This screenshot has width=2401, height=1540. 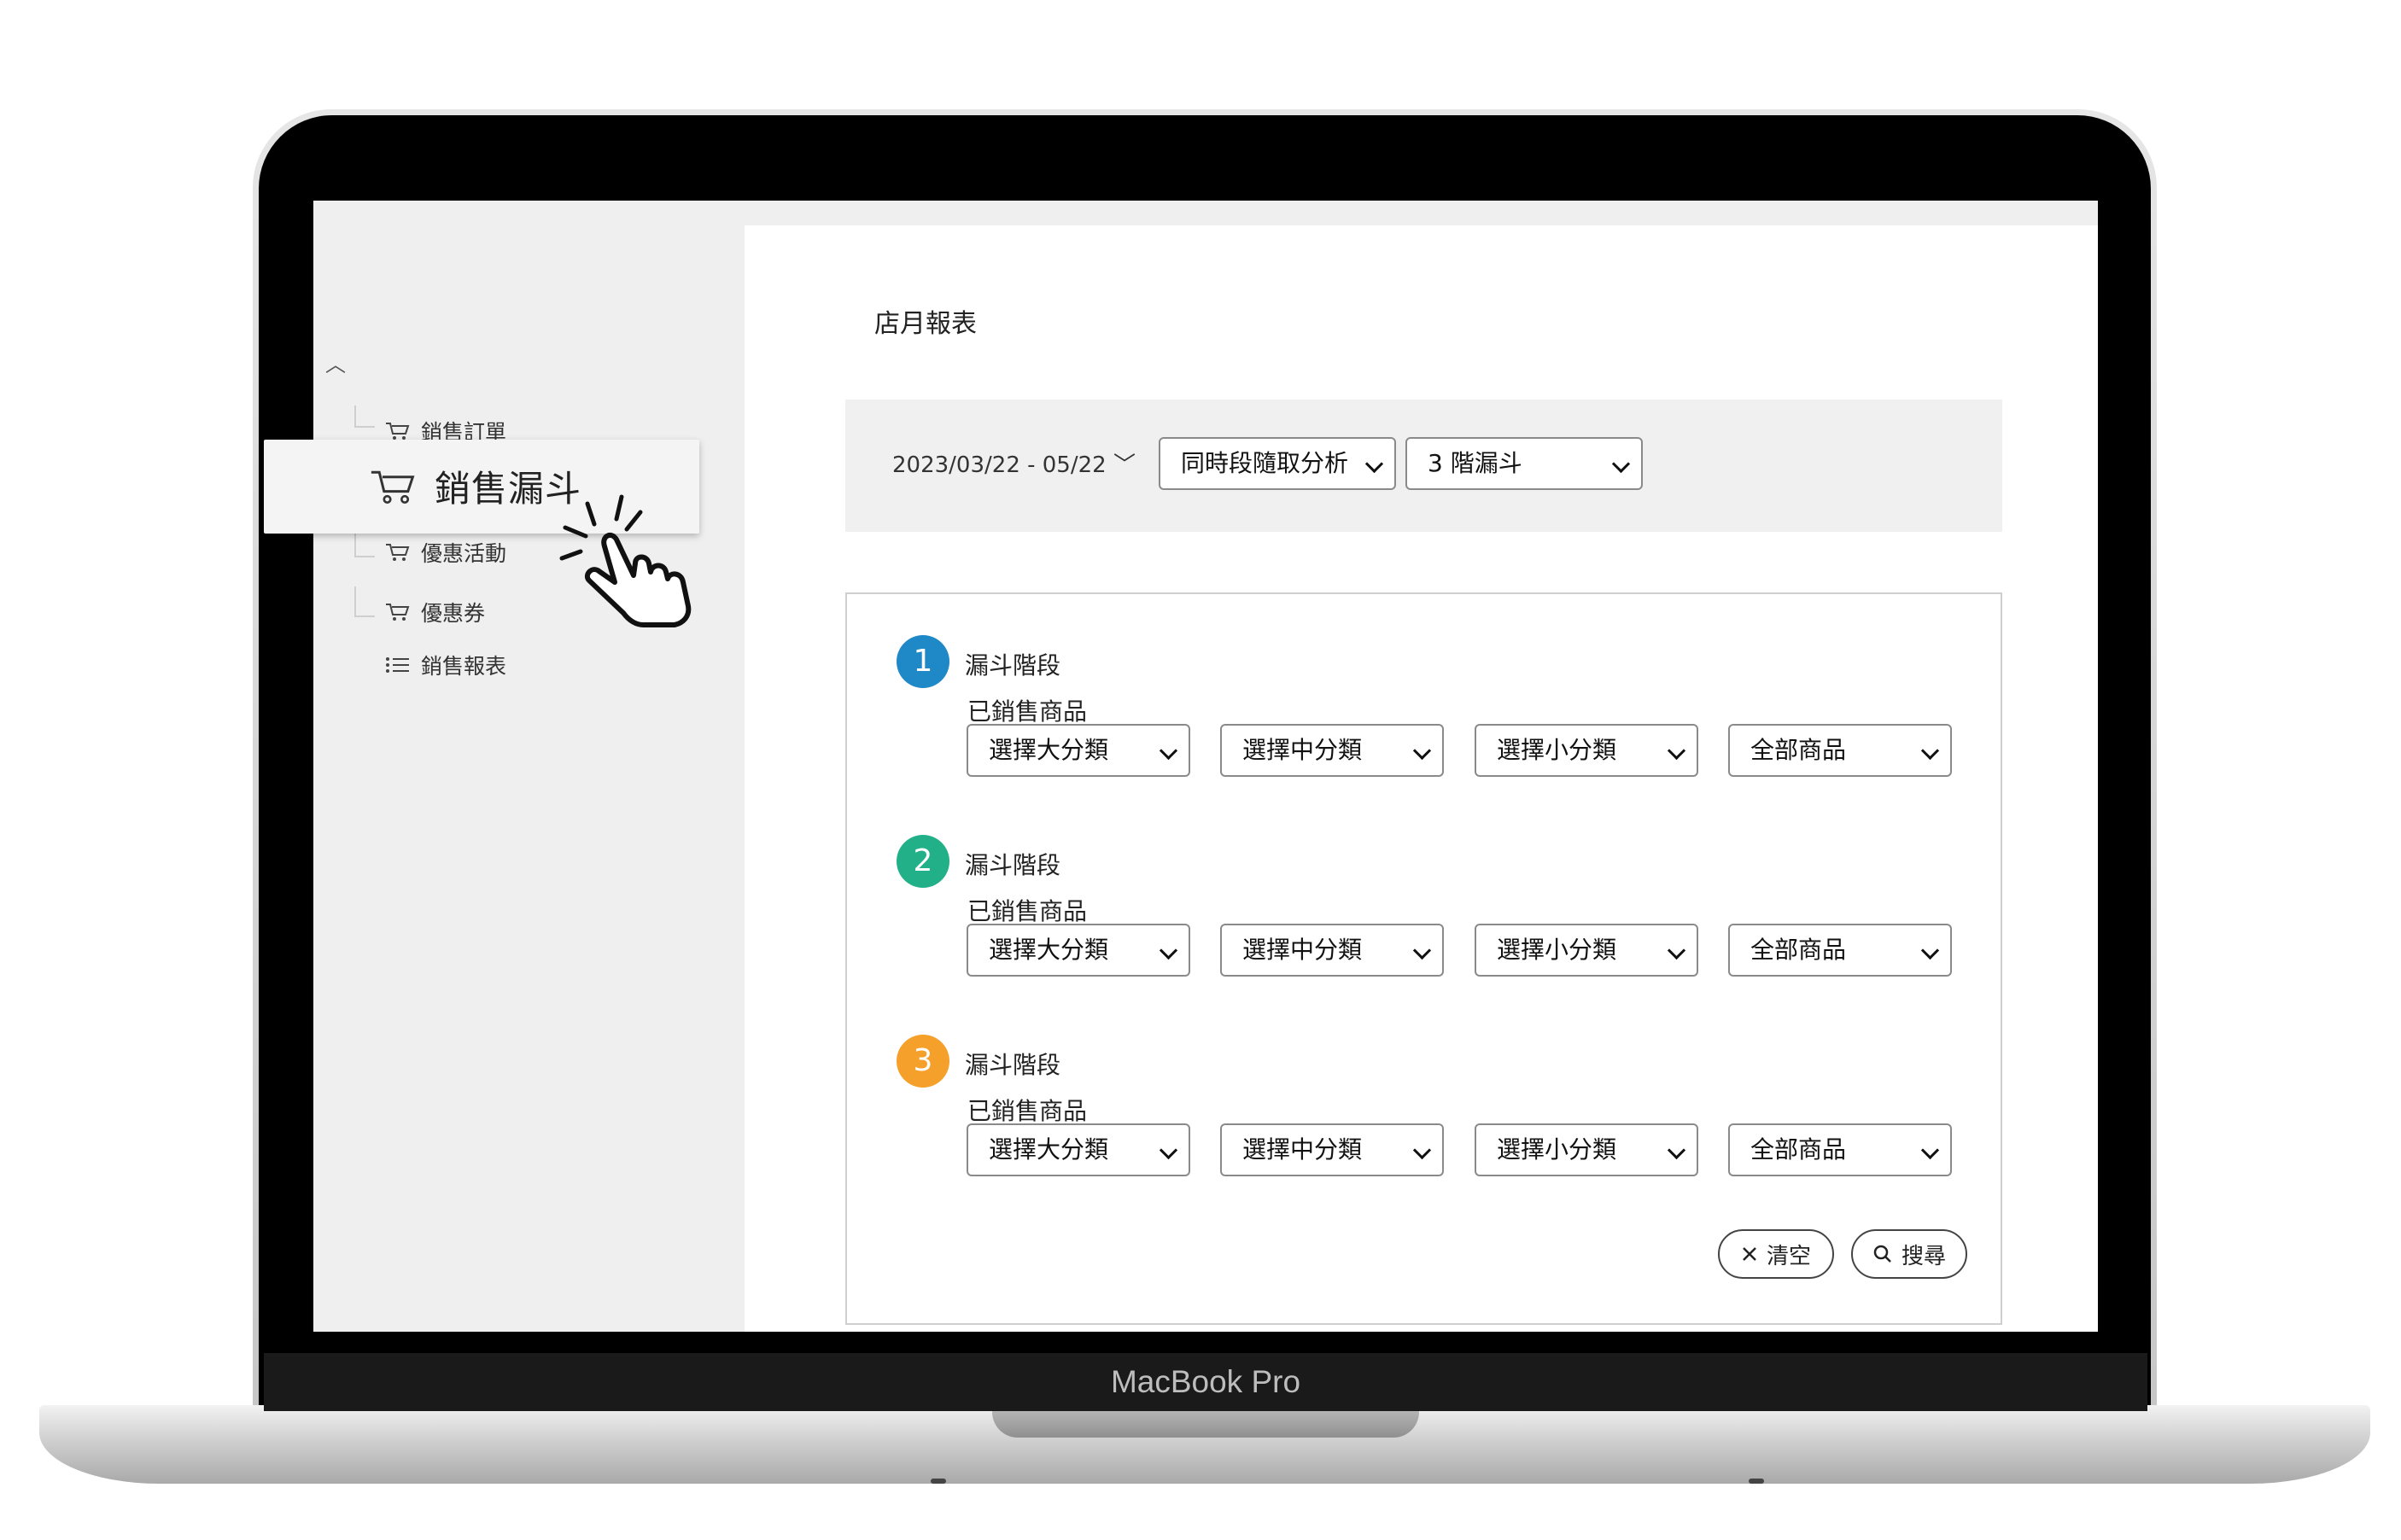 I want to click on stage-number-badge: 2, so click(x=923, y=861).